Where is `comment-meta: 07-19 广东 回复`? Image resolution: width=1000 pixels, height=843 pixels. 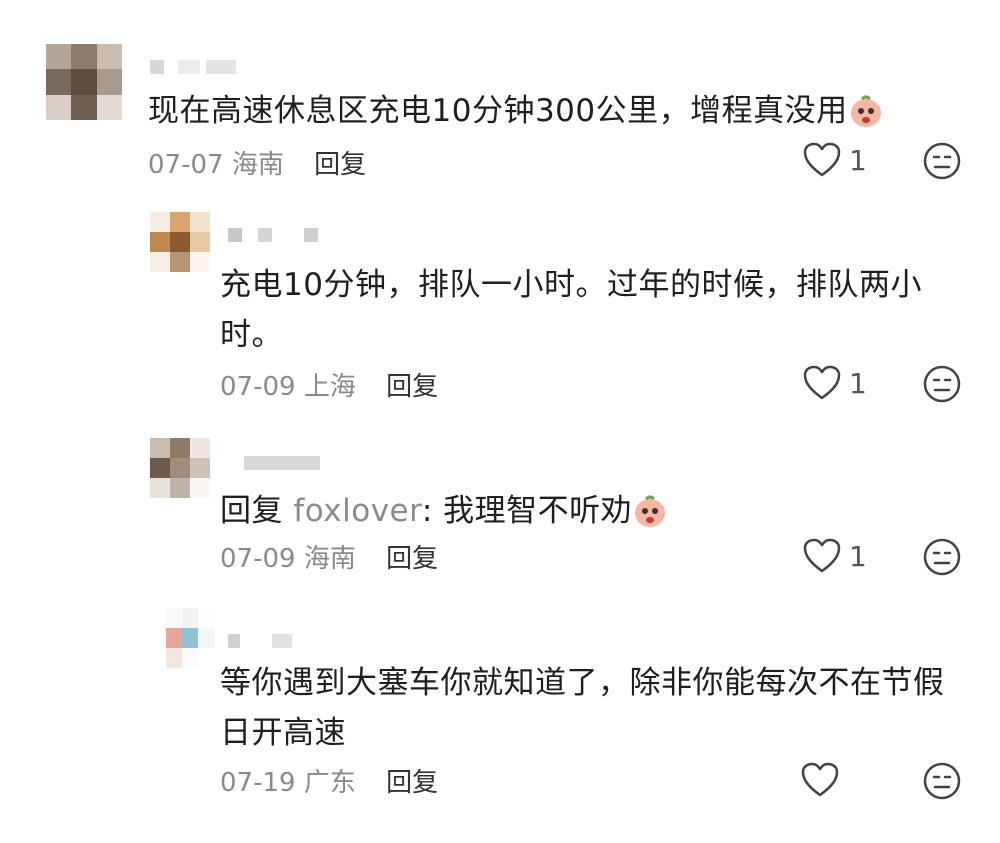
comment-meta: 07-19 广东 回复 is located at coordinates (329, 780).